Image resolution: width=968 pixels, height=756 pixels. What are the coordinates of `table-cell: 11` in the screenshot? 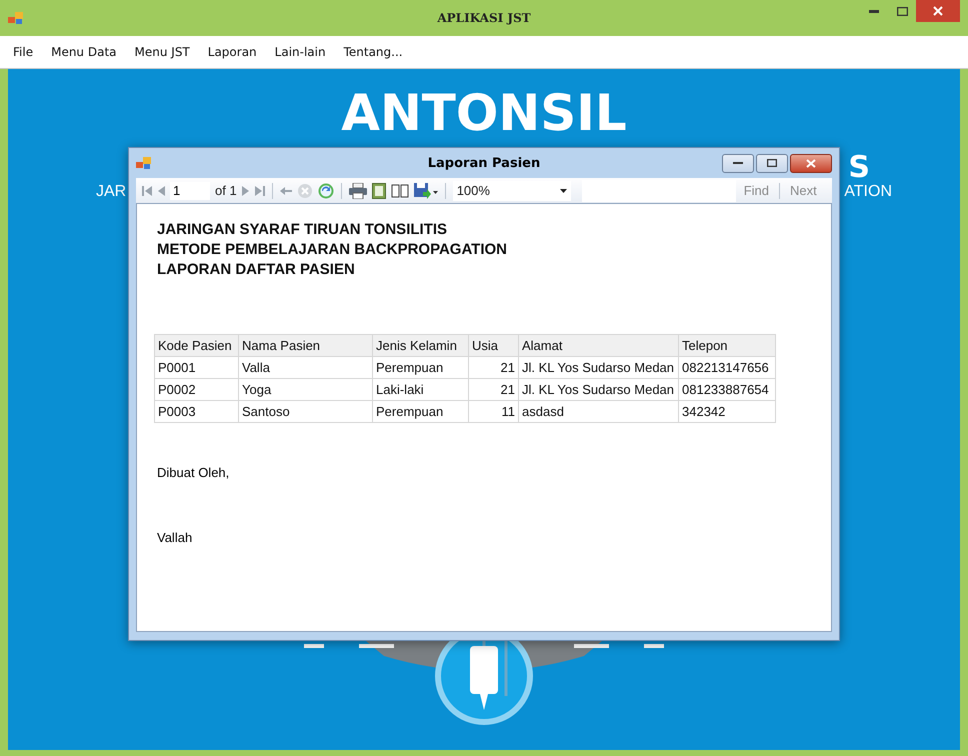 It's located at (493, 411).